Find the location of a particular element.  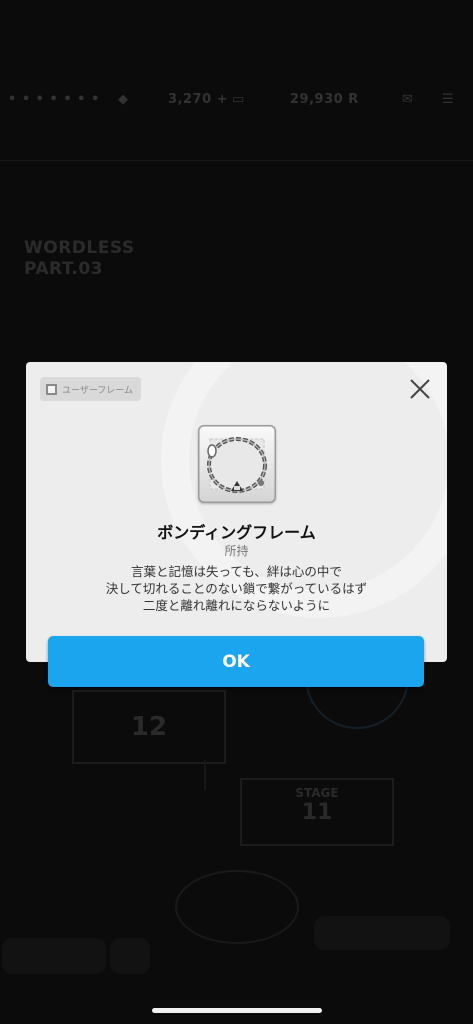

coin-count: 29,930 R is located at coordinates (324, 99).